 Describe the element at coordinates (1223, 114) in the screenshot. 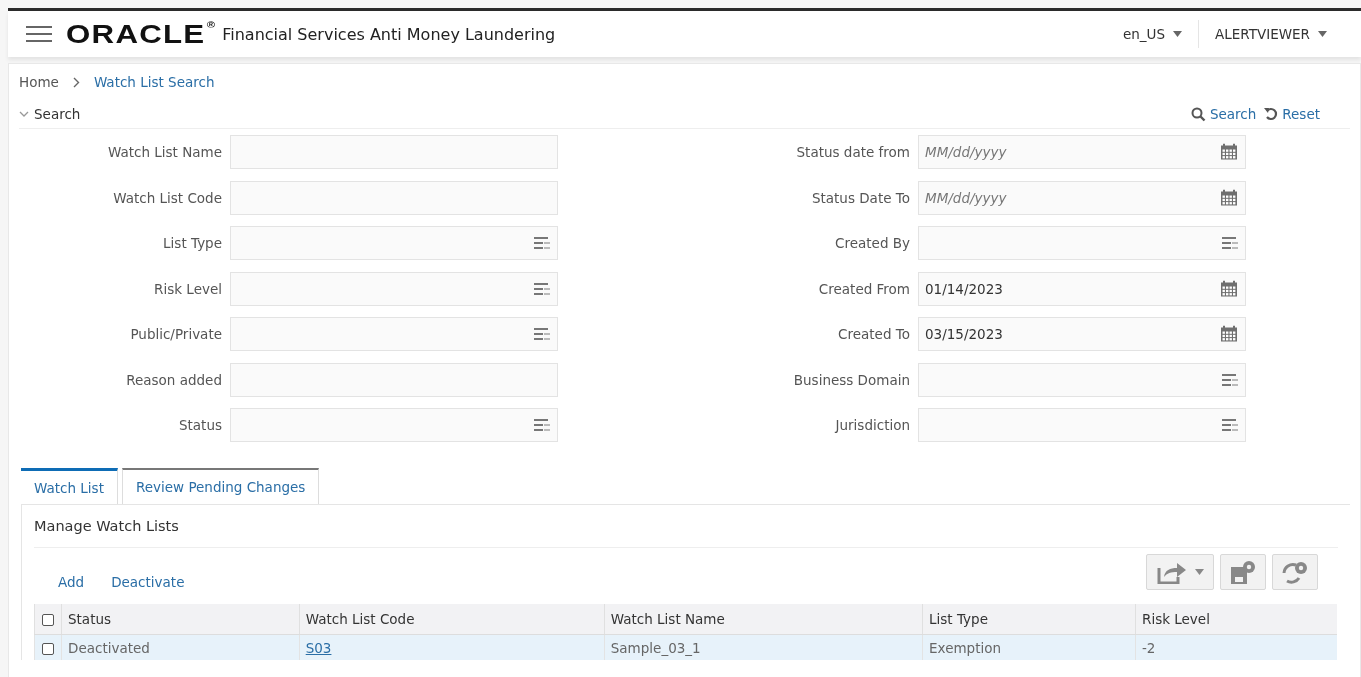

I see `search-button: Search` at that location.